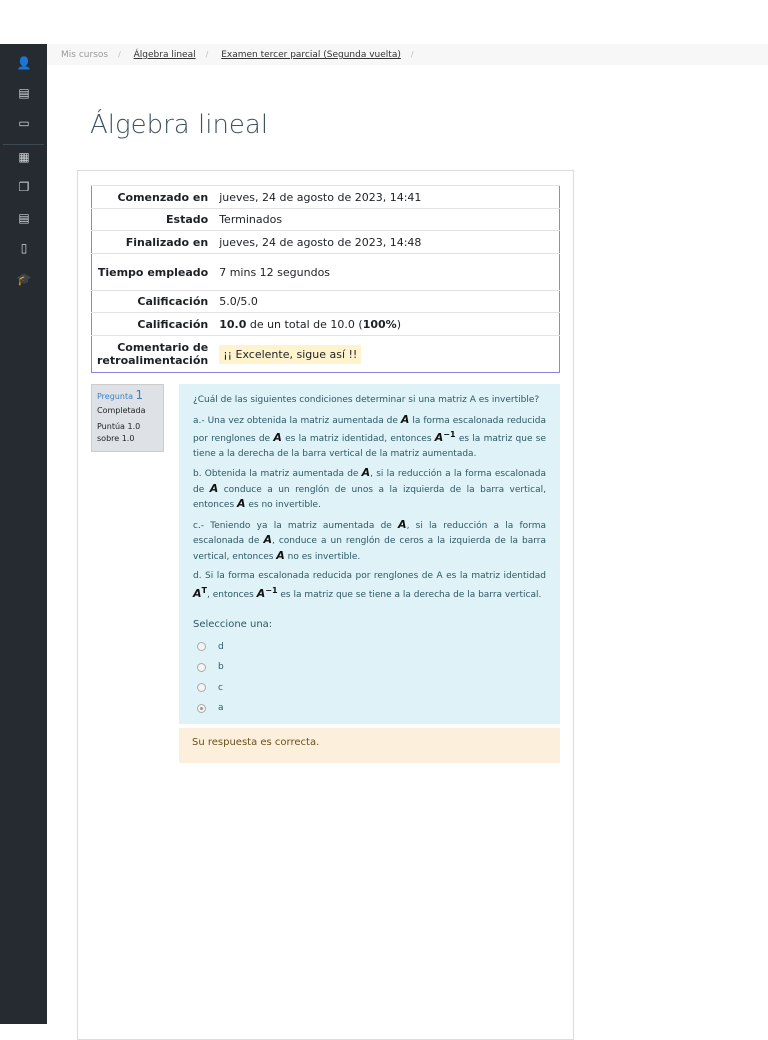  I want to click on breadcrumb-course: Álgebra lineal, so click(165, 55).